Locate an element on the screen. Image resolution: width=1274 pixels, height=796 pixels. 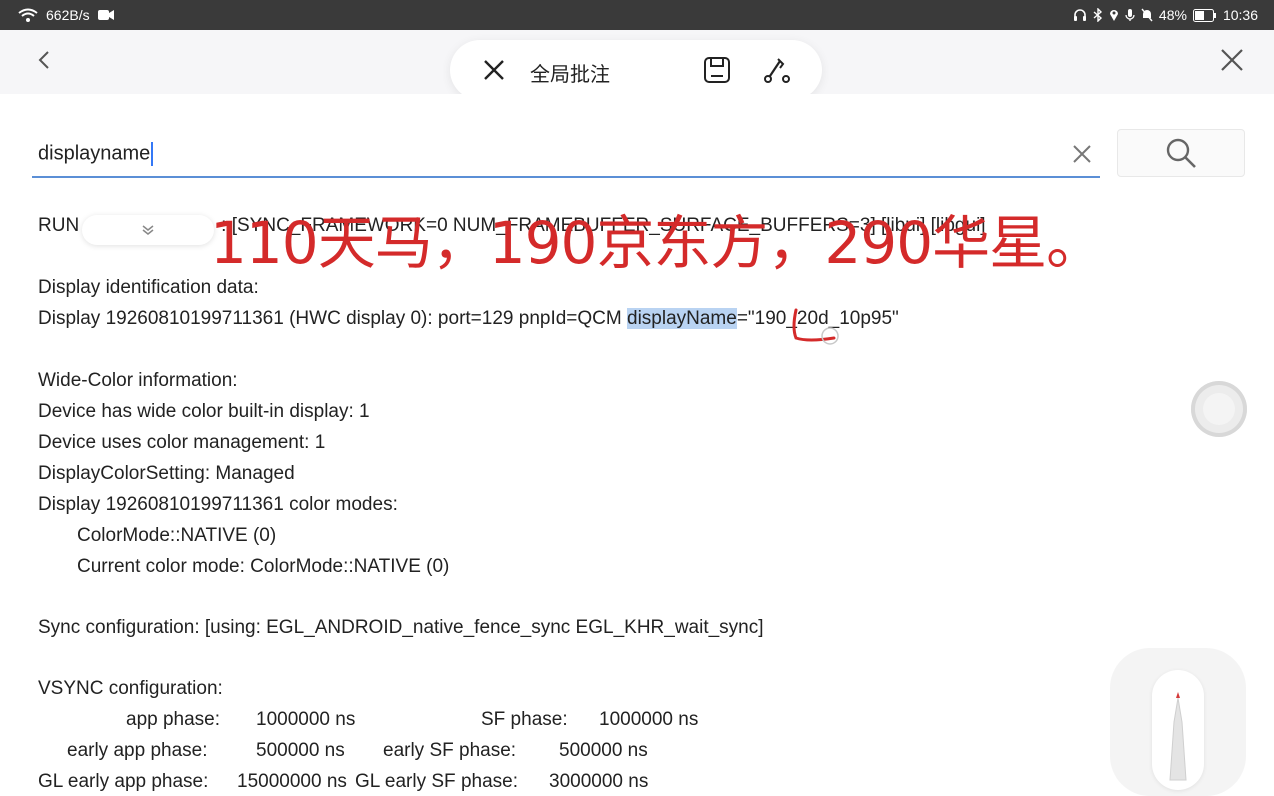
video-record-icon is located at coordinates (105, 15).